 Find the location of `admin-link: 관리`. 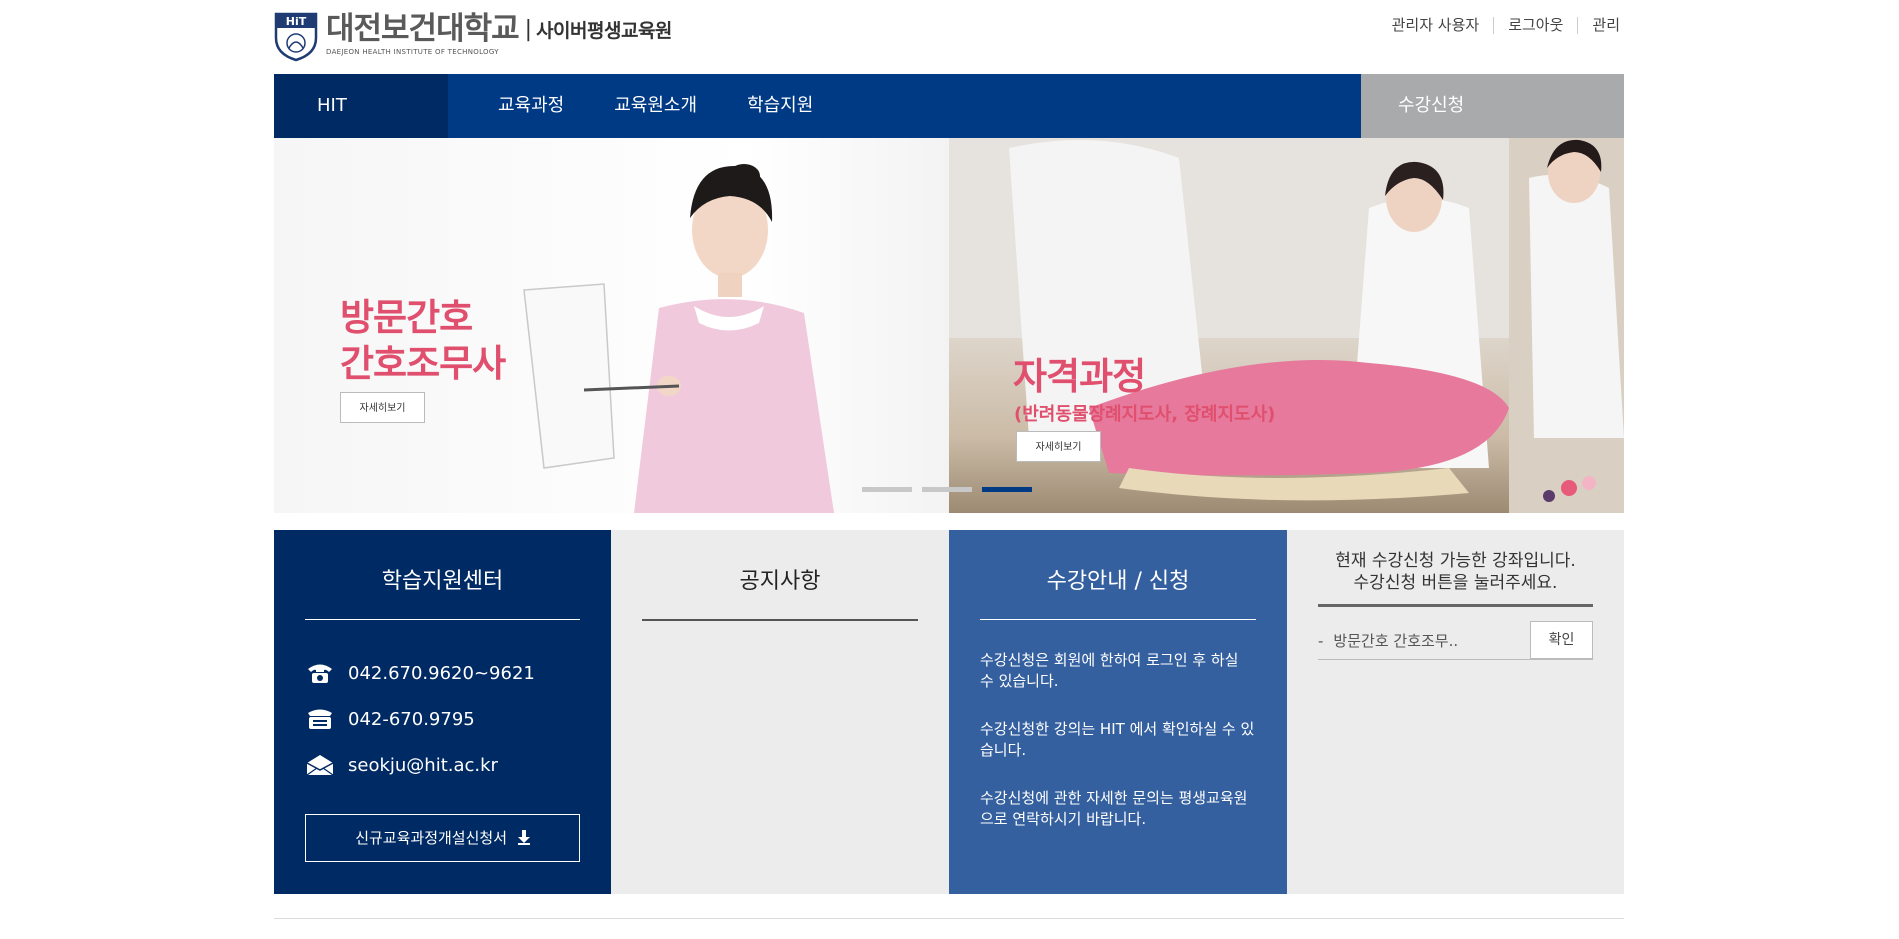

admin-link: 관리 is located at coordinates (1598, 25).